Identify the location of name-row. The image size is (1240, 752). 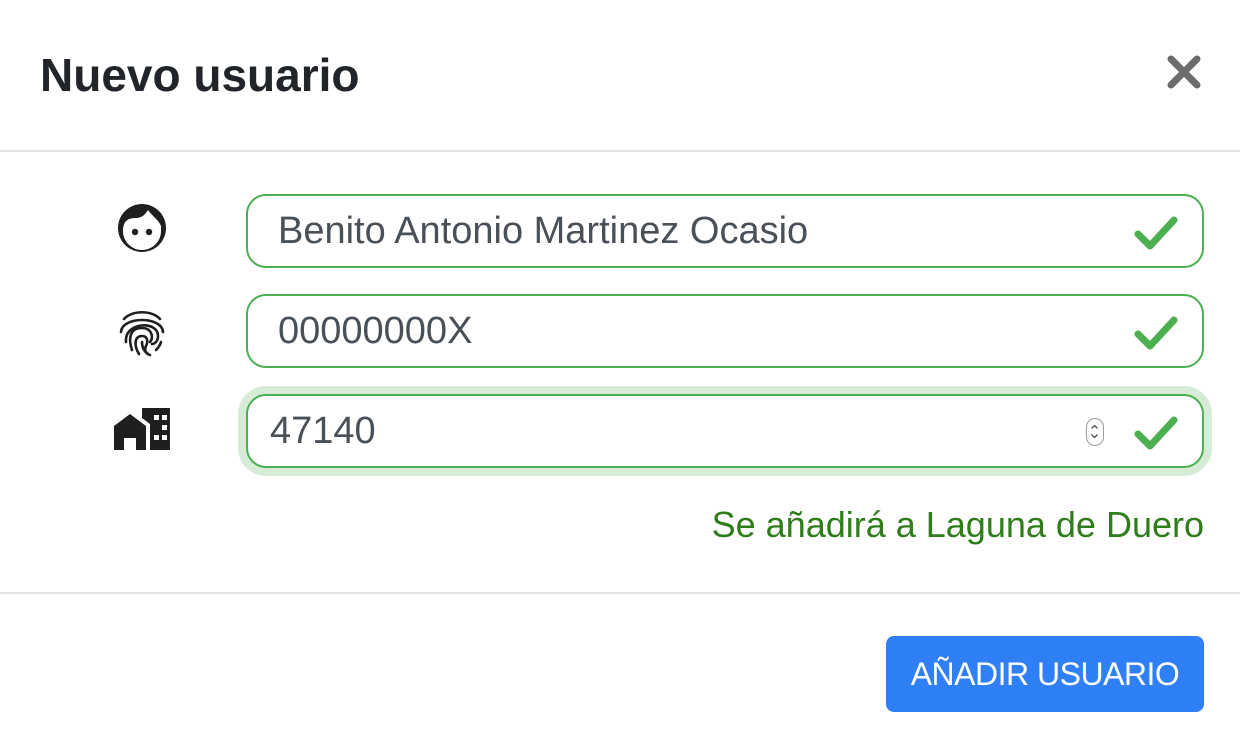
(620, 231).